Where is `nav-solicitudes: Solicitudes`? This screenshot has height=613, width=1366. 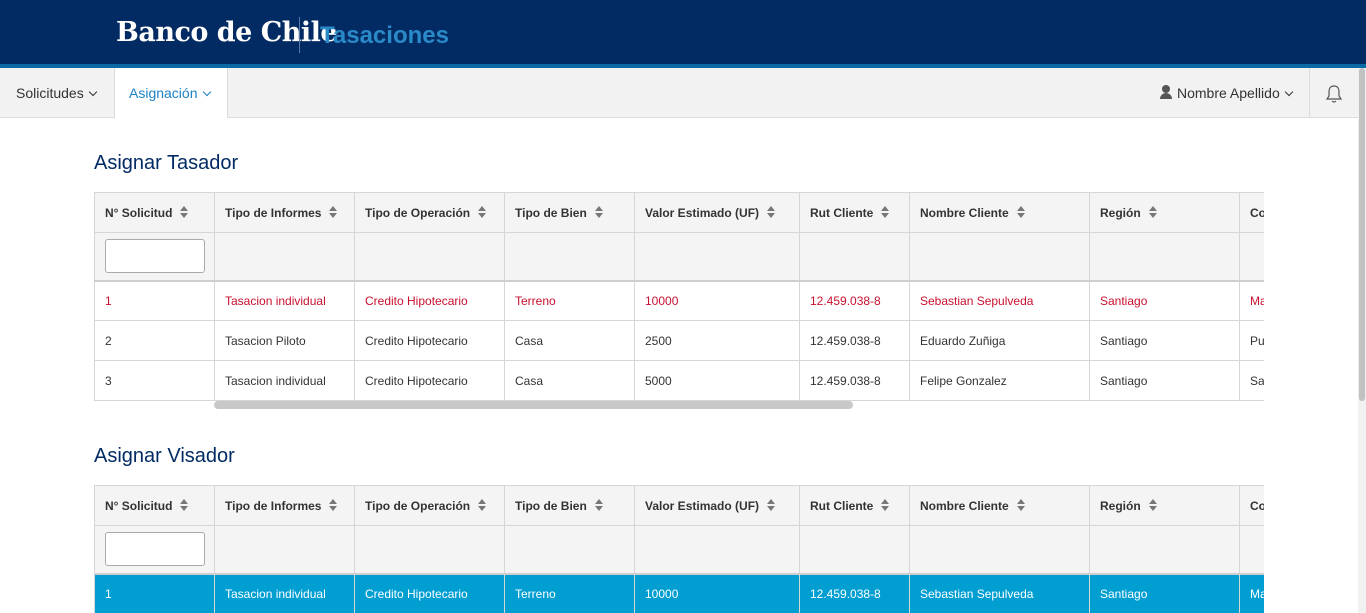 nav-solicitudes: Solicitudes is located at coordinates (56, 93).